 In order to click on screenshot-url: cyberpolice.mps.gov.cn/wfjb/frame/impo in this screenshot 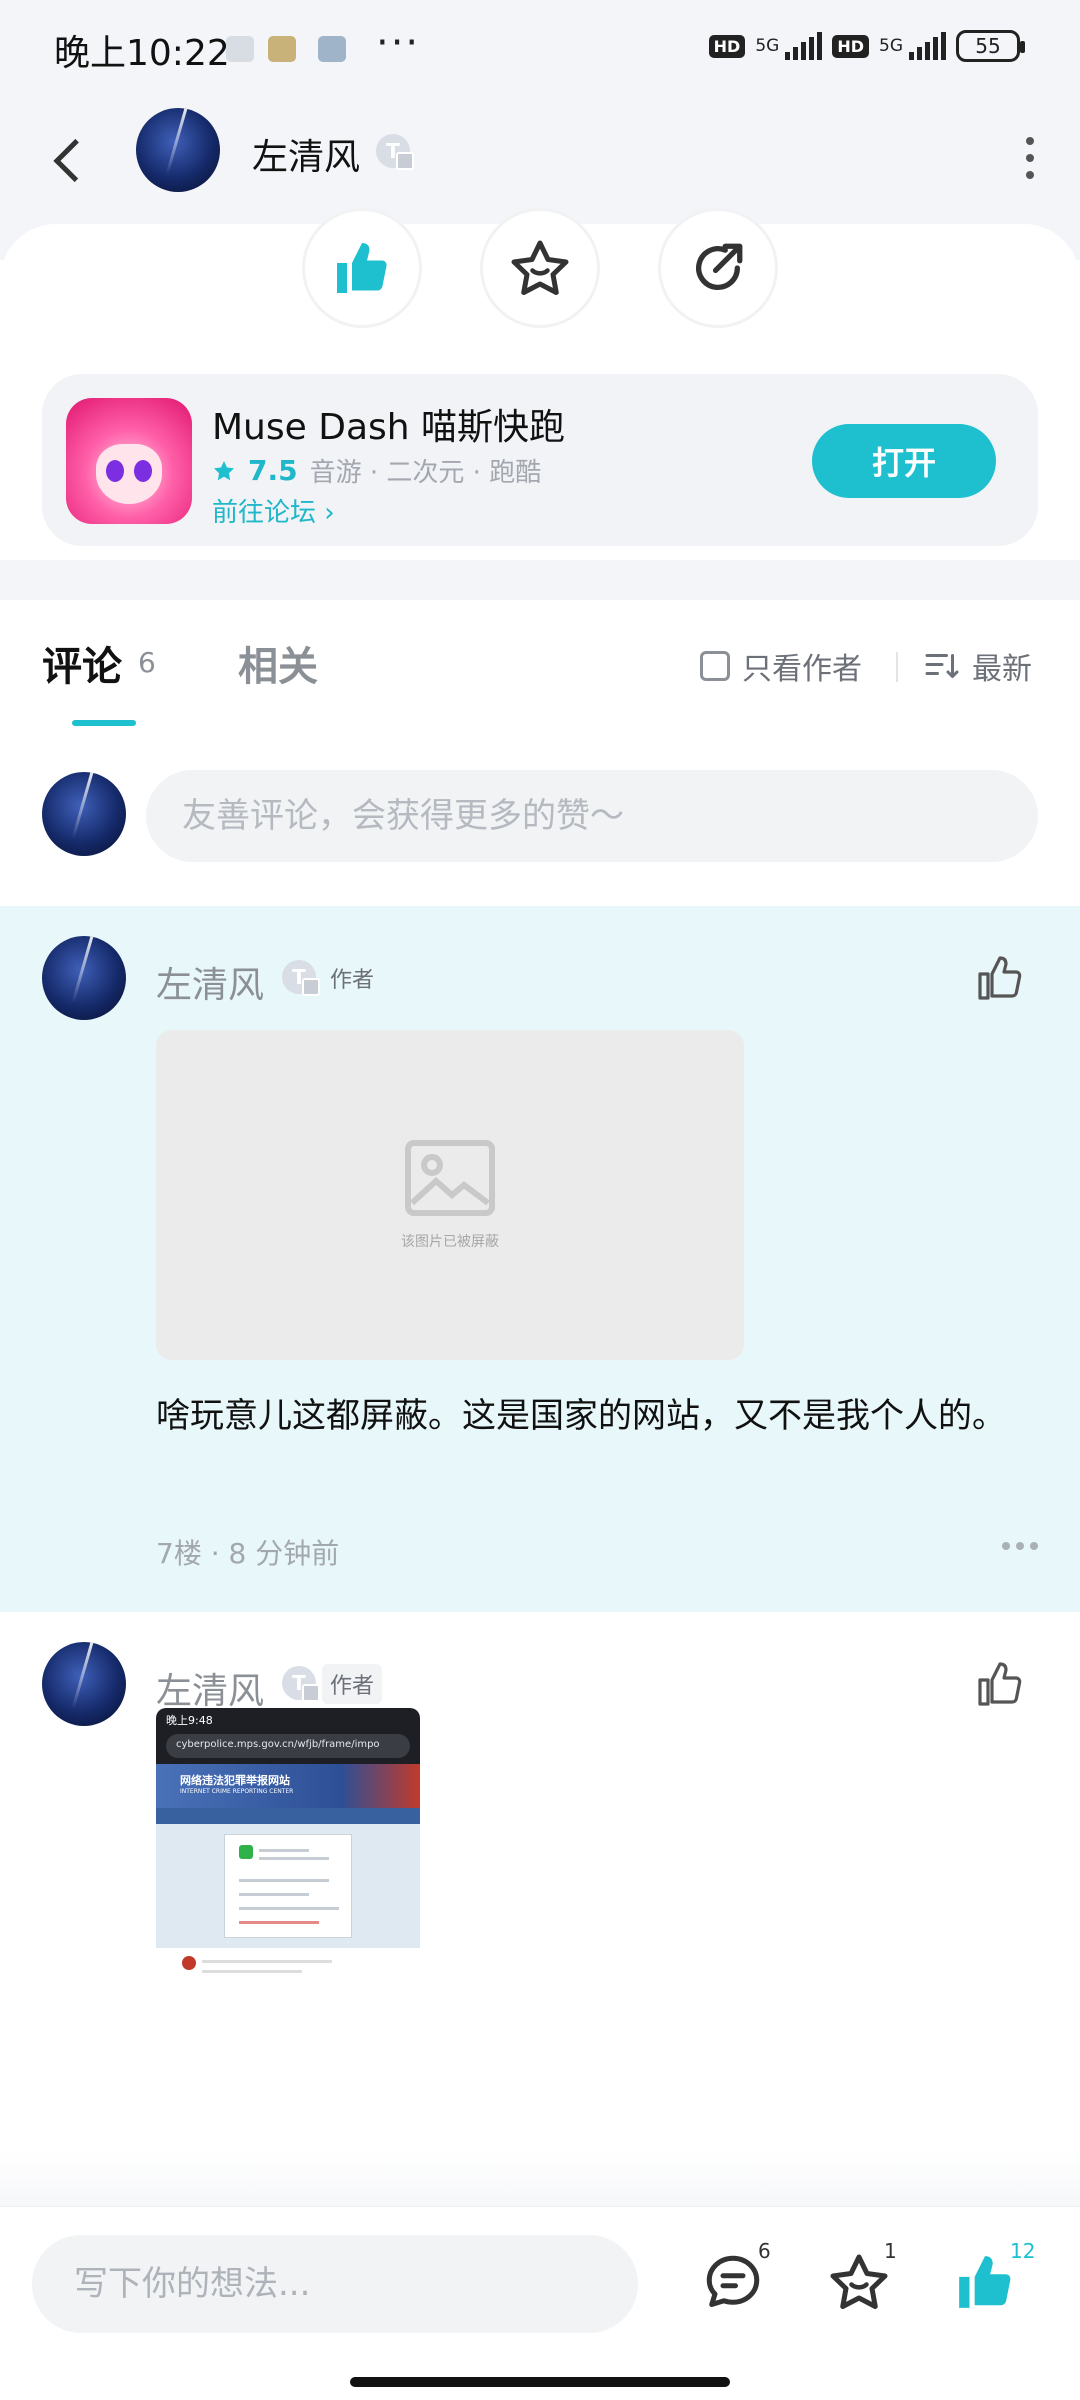, I will do `click(288, 1746)`.